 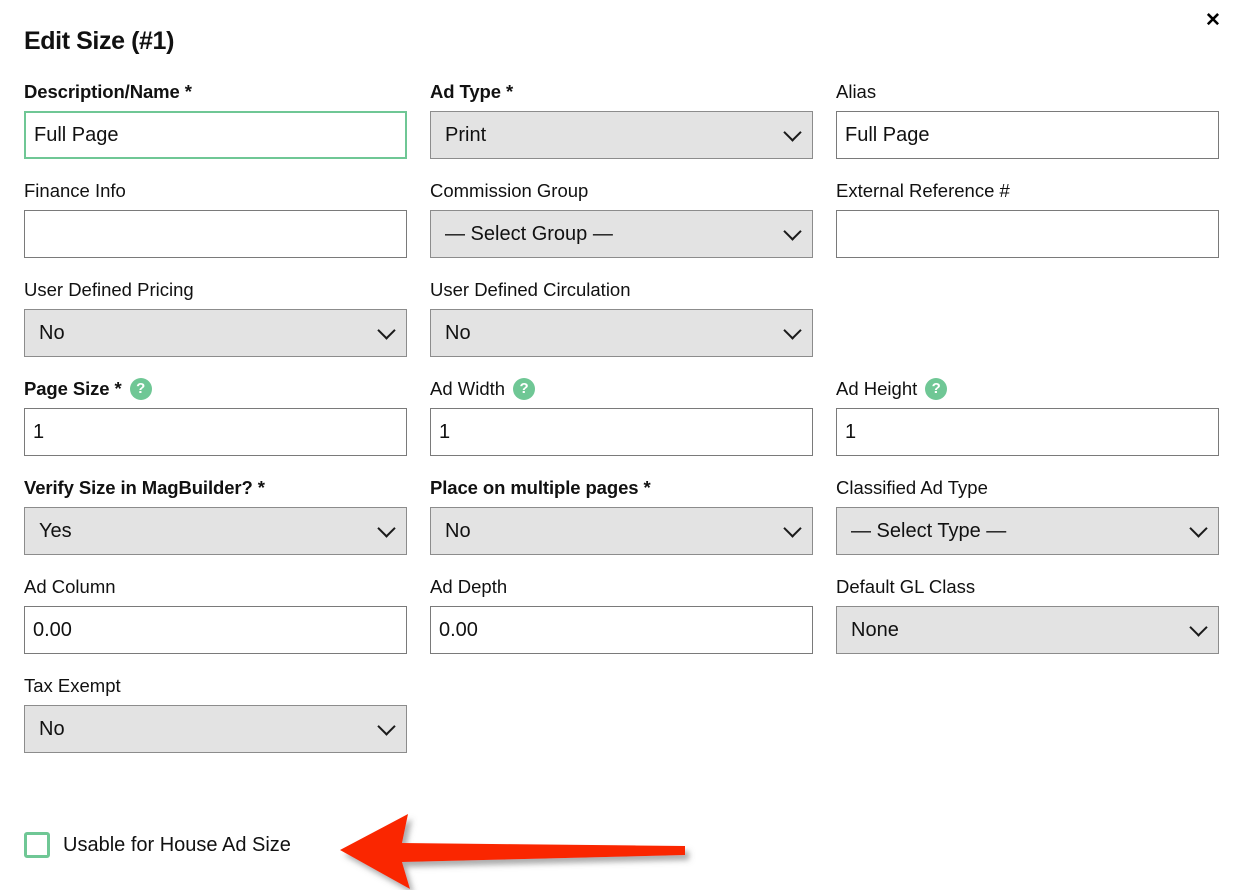 What do you see at coordinates (73, 388) in the screenshot?
I see `label-page-size-text: Page Size *` at bounding box center [73, 388].